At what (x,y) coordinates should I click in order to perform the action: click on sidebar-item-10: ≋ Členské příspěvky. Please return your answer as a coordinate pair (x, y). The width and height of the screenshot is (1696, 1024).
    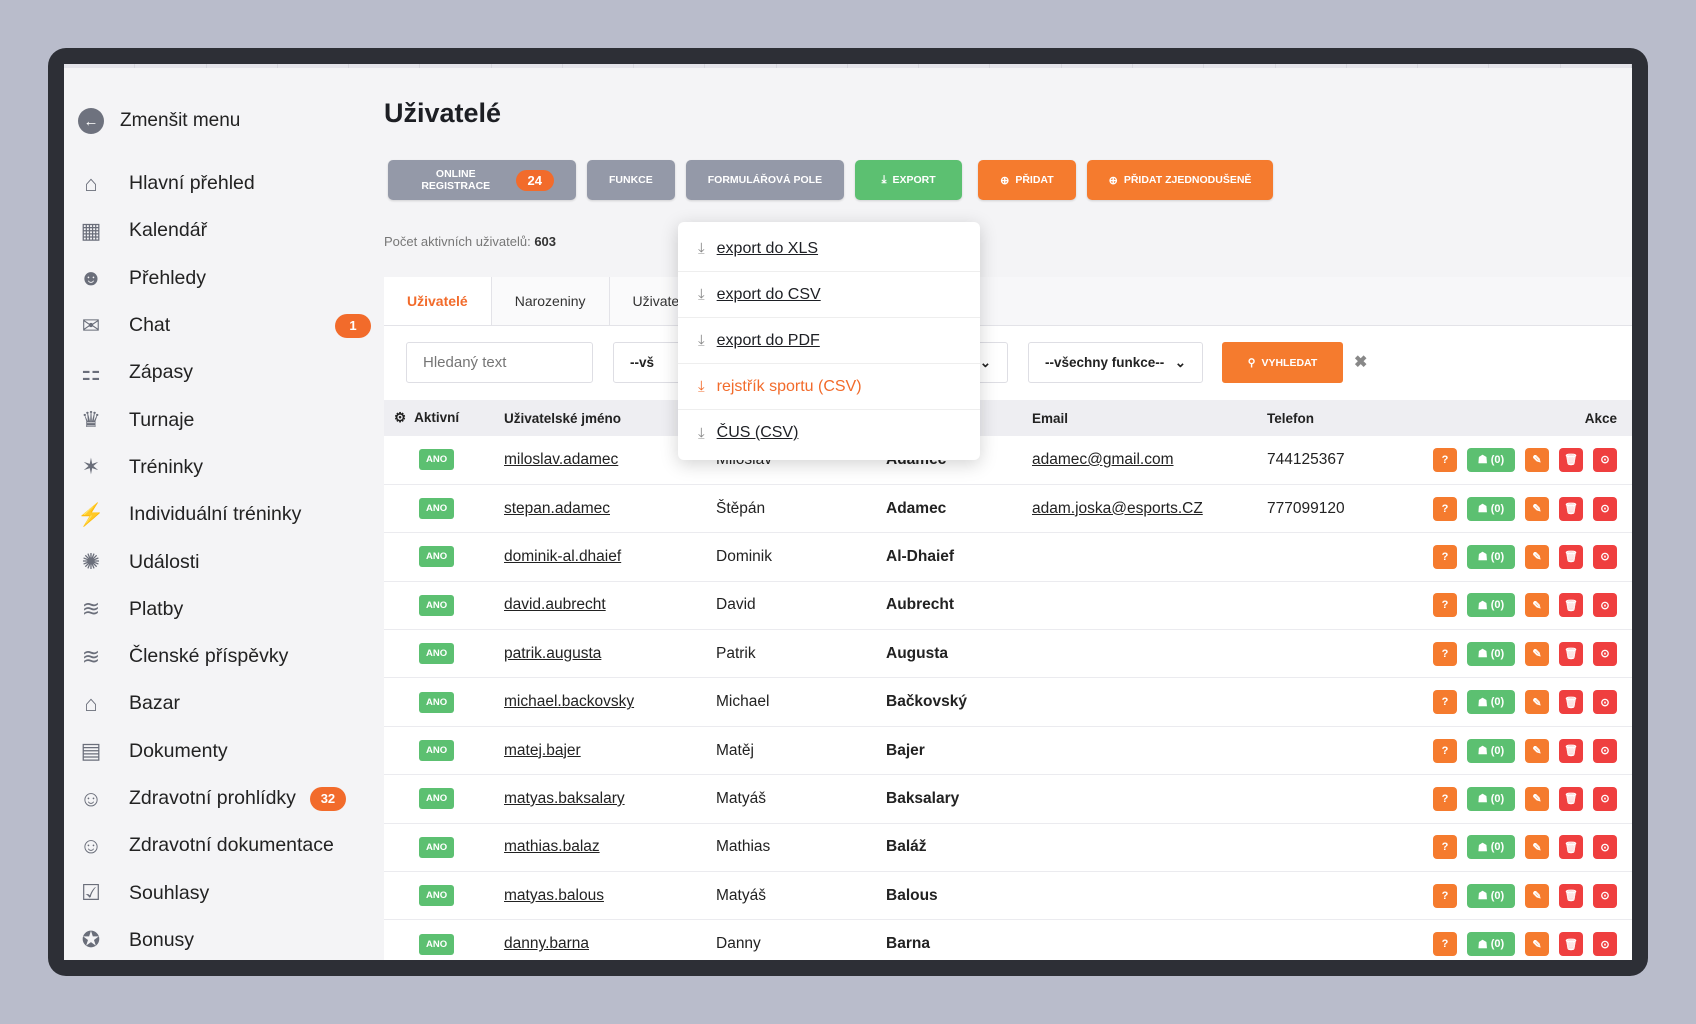
    Looking at the image, I should click on (226, 656).